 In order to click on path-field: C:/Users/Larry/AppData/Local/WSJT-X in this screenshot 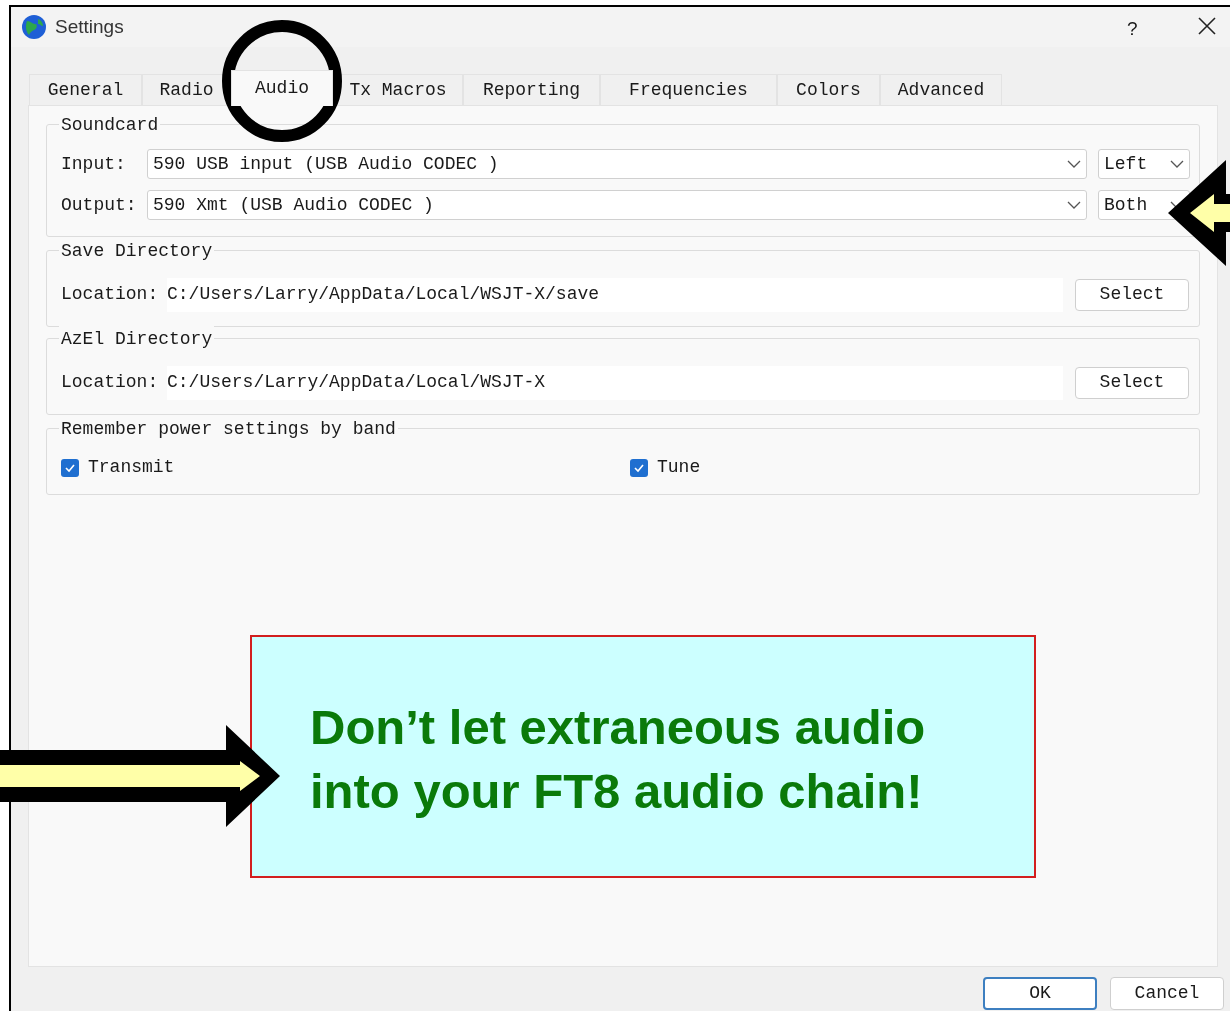, I will do `click(615, 382)`.